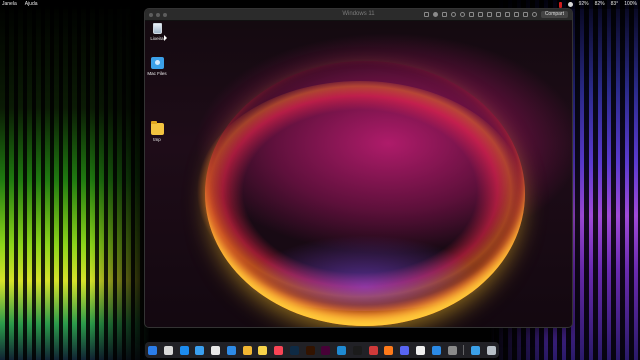 The image size is (640, 360). Describe the element at coordinates (157, 73) in the screenshot. I see `desktop-icon-label: Mac Files` at that location.